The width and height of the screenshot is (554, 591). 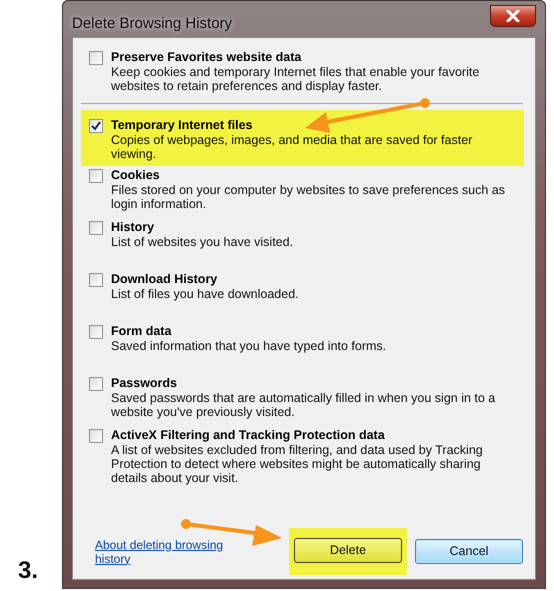 I want to click on option-title: History, so click(x=133, y=227).